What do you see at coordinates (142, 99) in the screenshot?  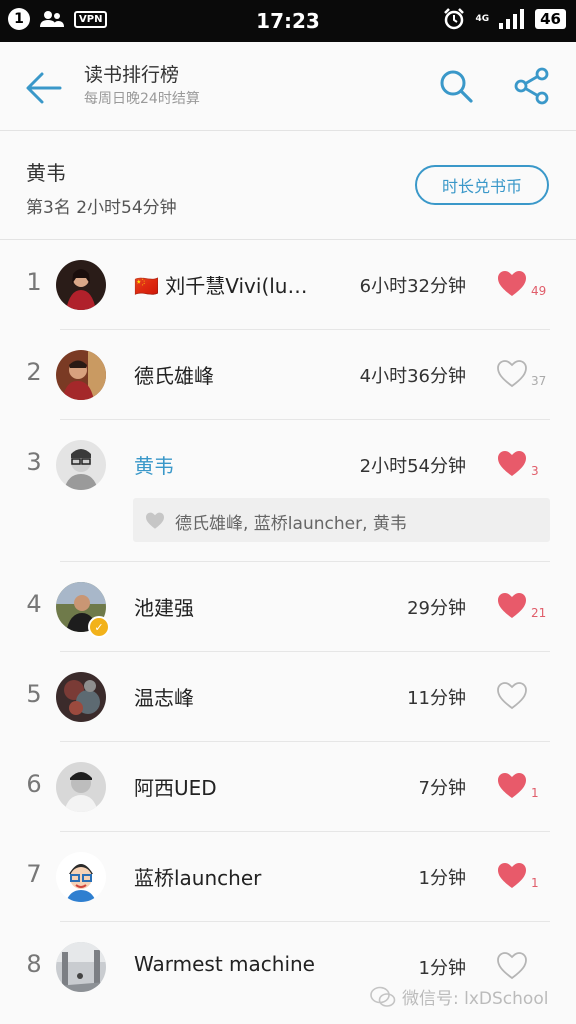 I see `page-subtitle: 每周日晚24时结算` at bounding box center [142, 99].